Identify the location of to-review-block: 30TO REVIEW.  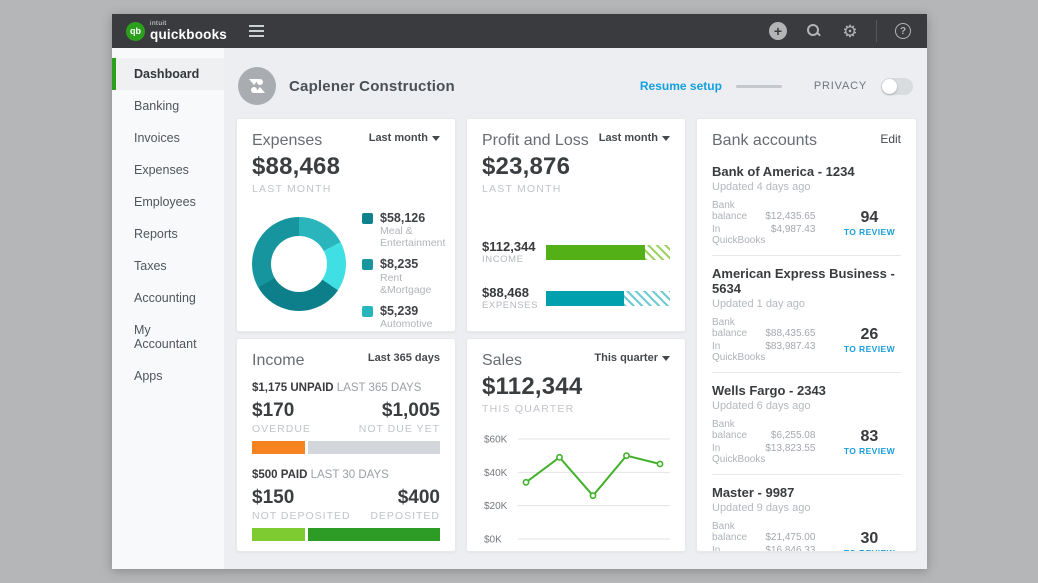
(869, 540).